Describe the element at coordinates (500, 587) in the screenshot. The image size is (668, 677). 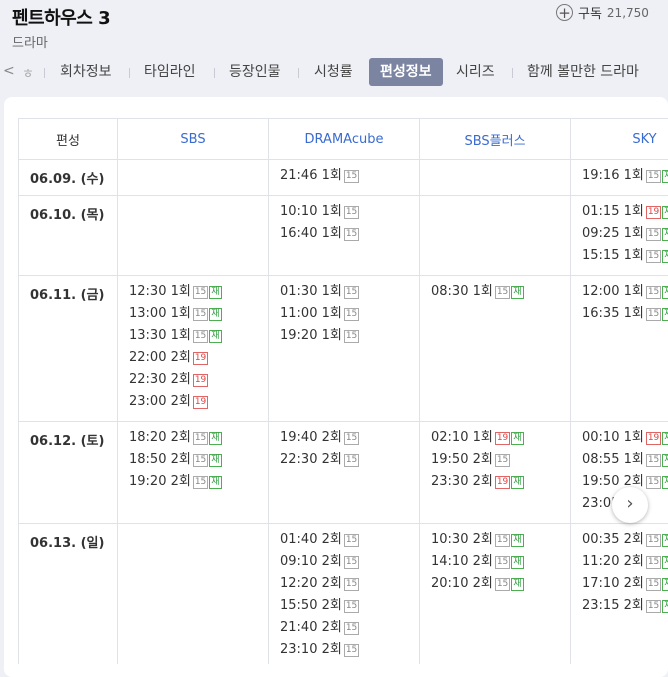
I see `broadcast-entry: 20:10 2회15재` at that location.